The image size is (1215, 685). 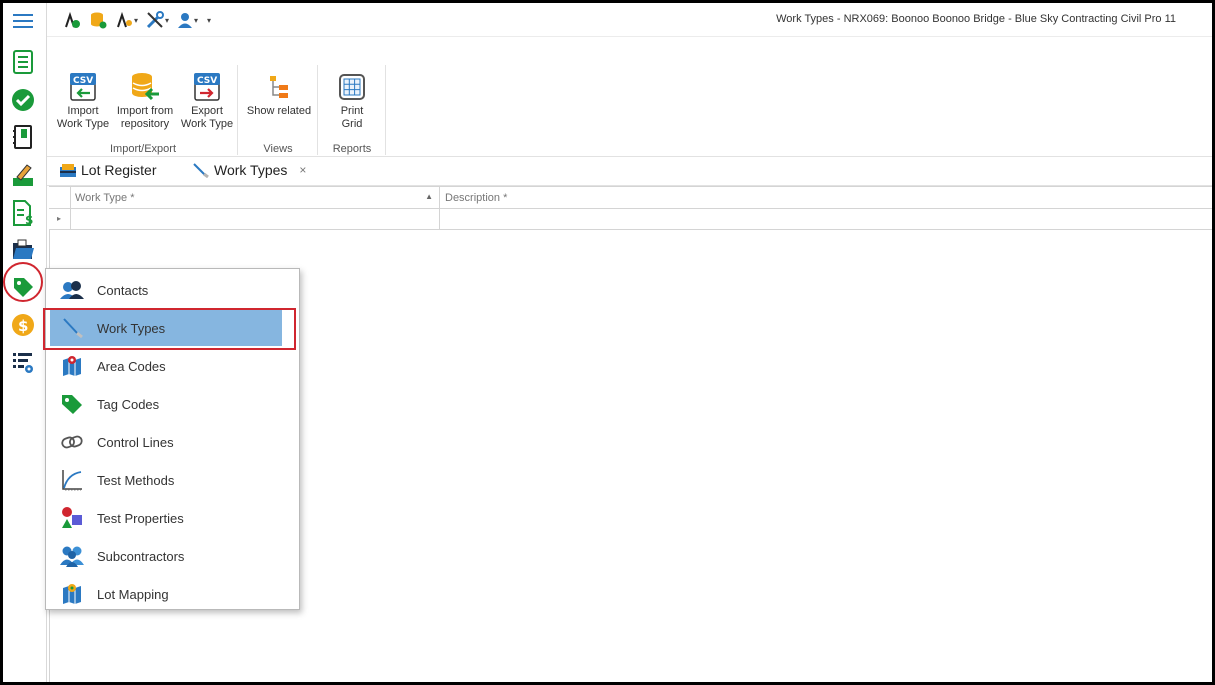 I want to click on menu-item-test-properties: Test Properties, so click(x=166, y=518).